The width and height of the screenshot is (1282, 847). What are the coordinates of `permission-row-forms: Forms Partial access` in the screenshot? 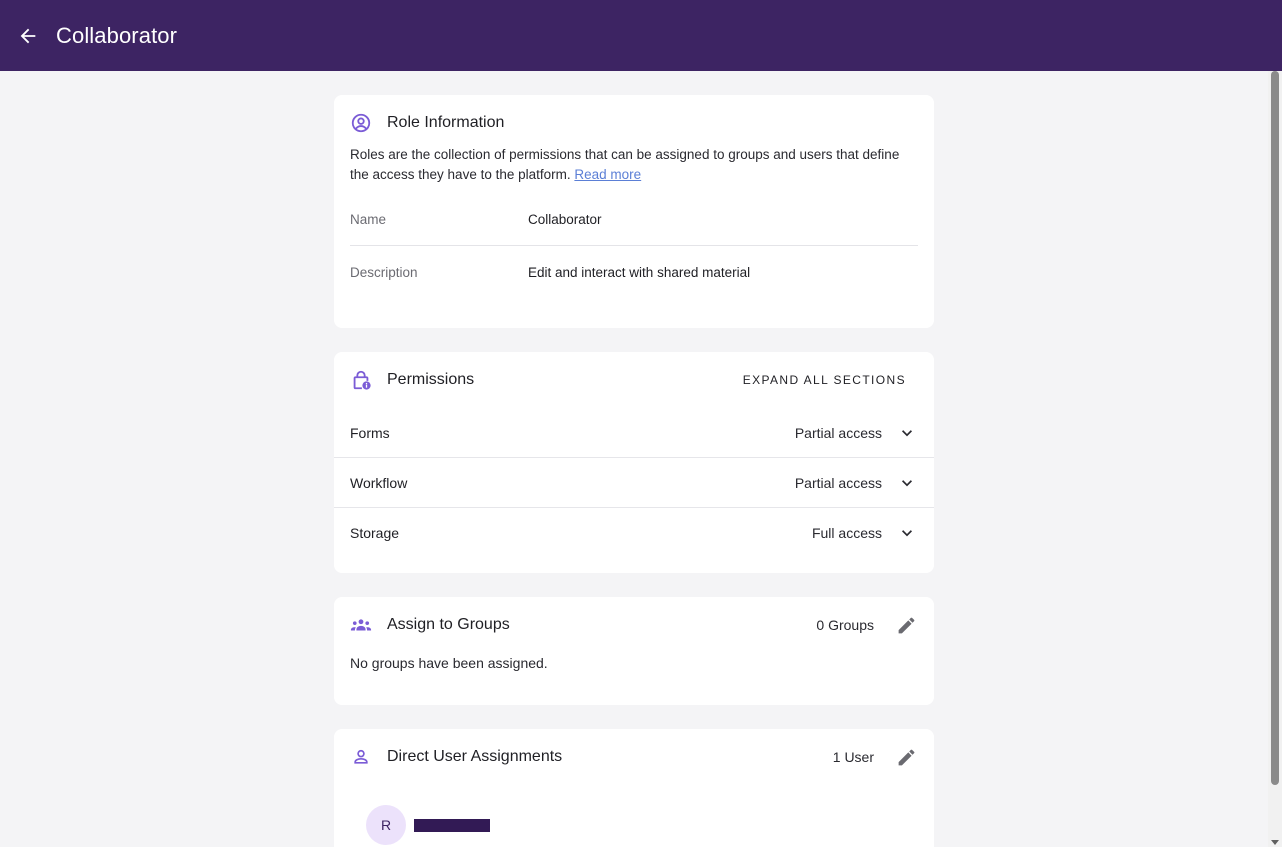 It's located at (634, 433).